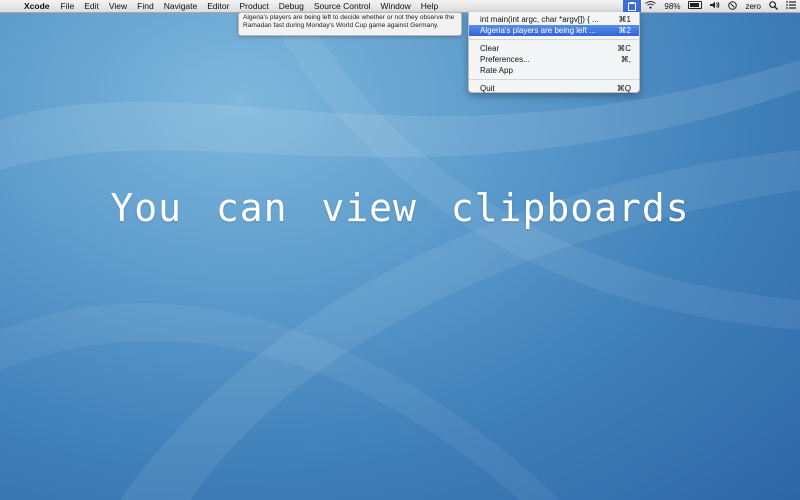  What do you see at coordinates (554, 59) in the screenshot?
I see `menu-item-preferences: Preferences... ⌘,` at bounding box center [554, 59].